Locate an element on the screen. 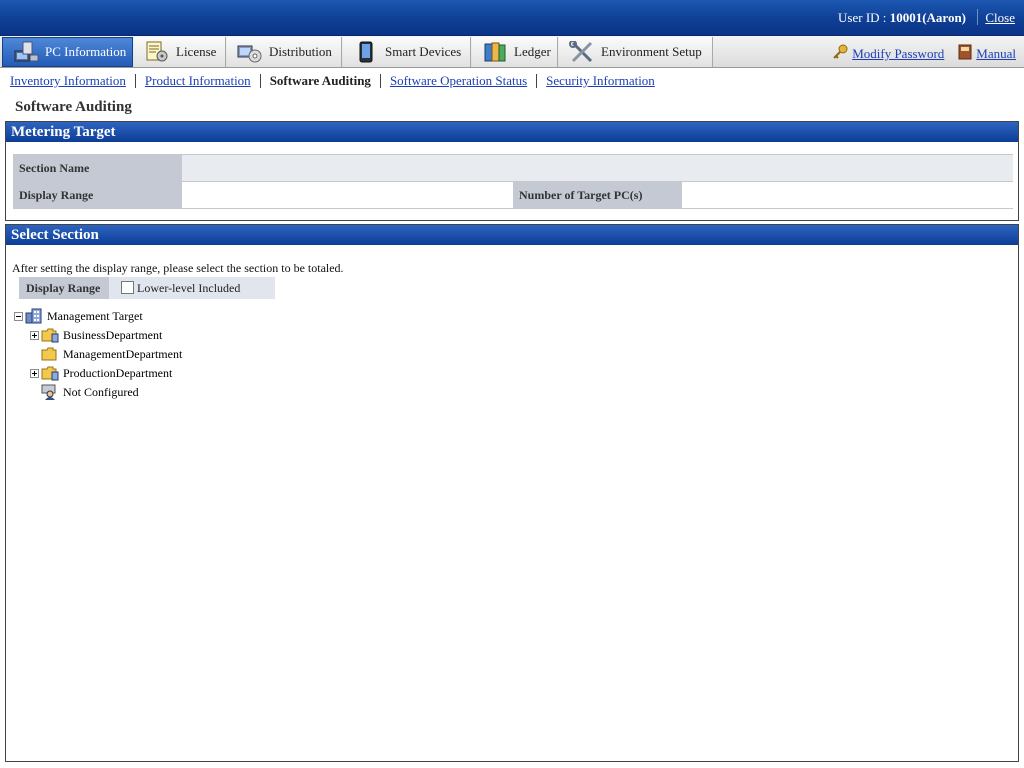  tab-label: Distribution is located at coordinates (300, 51).